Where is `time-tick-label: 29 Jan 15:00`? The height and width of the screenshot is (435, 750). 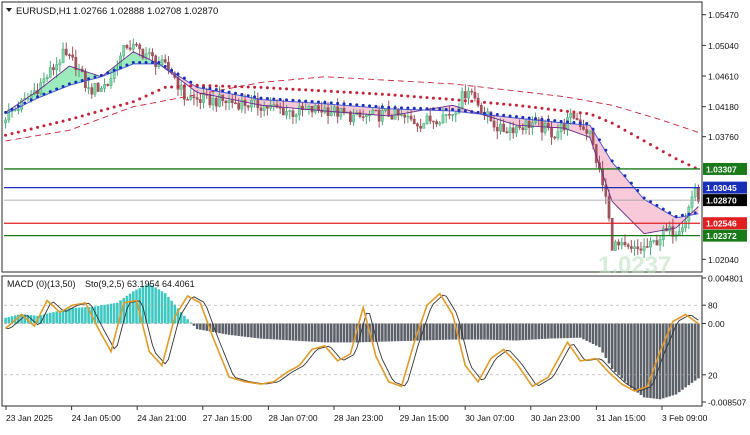 time-tick-label: 29 Jan 15:00 is located at coordinates (424, 418).